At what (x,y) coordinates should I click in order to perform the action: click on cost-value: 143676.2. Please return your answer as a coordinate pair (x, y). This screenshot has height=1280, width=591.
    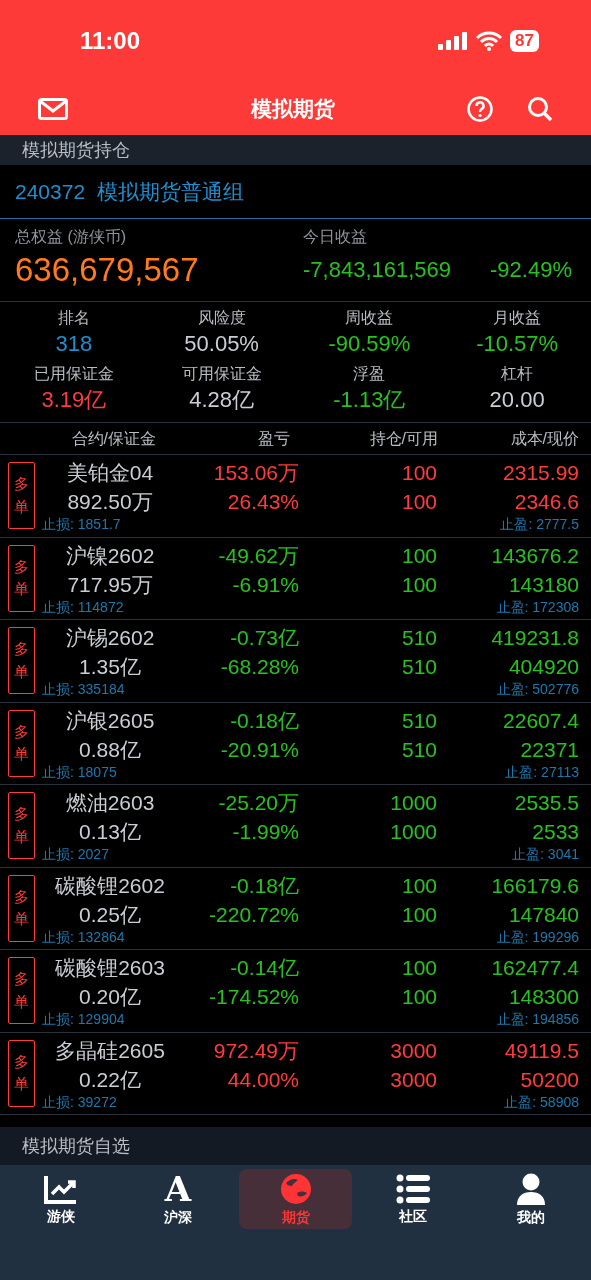
    Looking at the image, I should click on (535, 555).